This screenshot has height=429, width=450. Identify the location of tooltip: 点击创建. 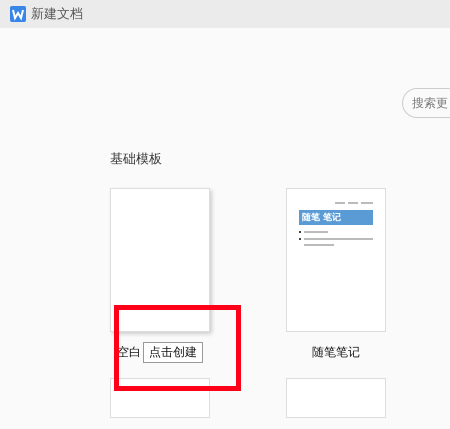
(173, 352).